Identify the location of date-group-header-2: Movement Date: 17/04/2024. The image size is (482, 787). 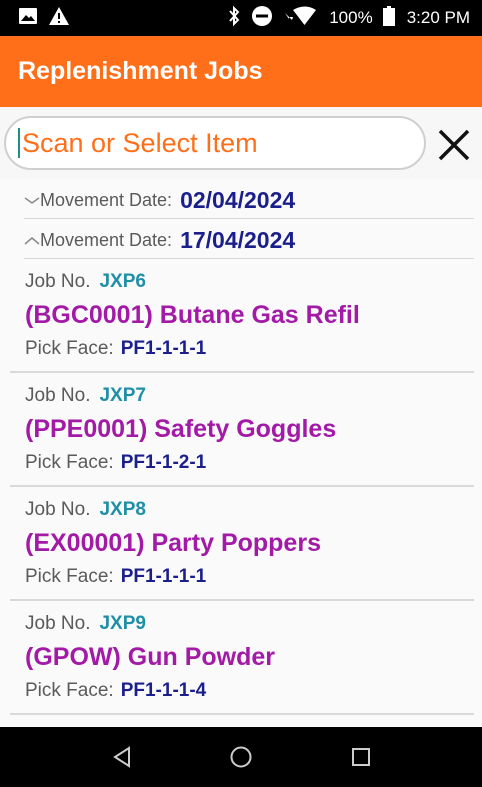
(249, 241).